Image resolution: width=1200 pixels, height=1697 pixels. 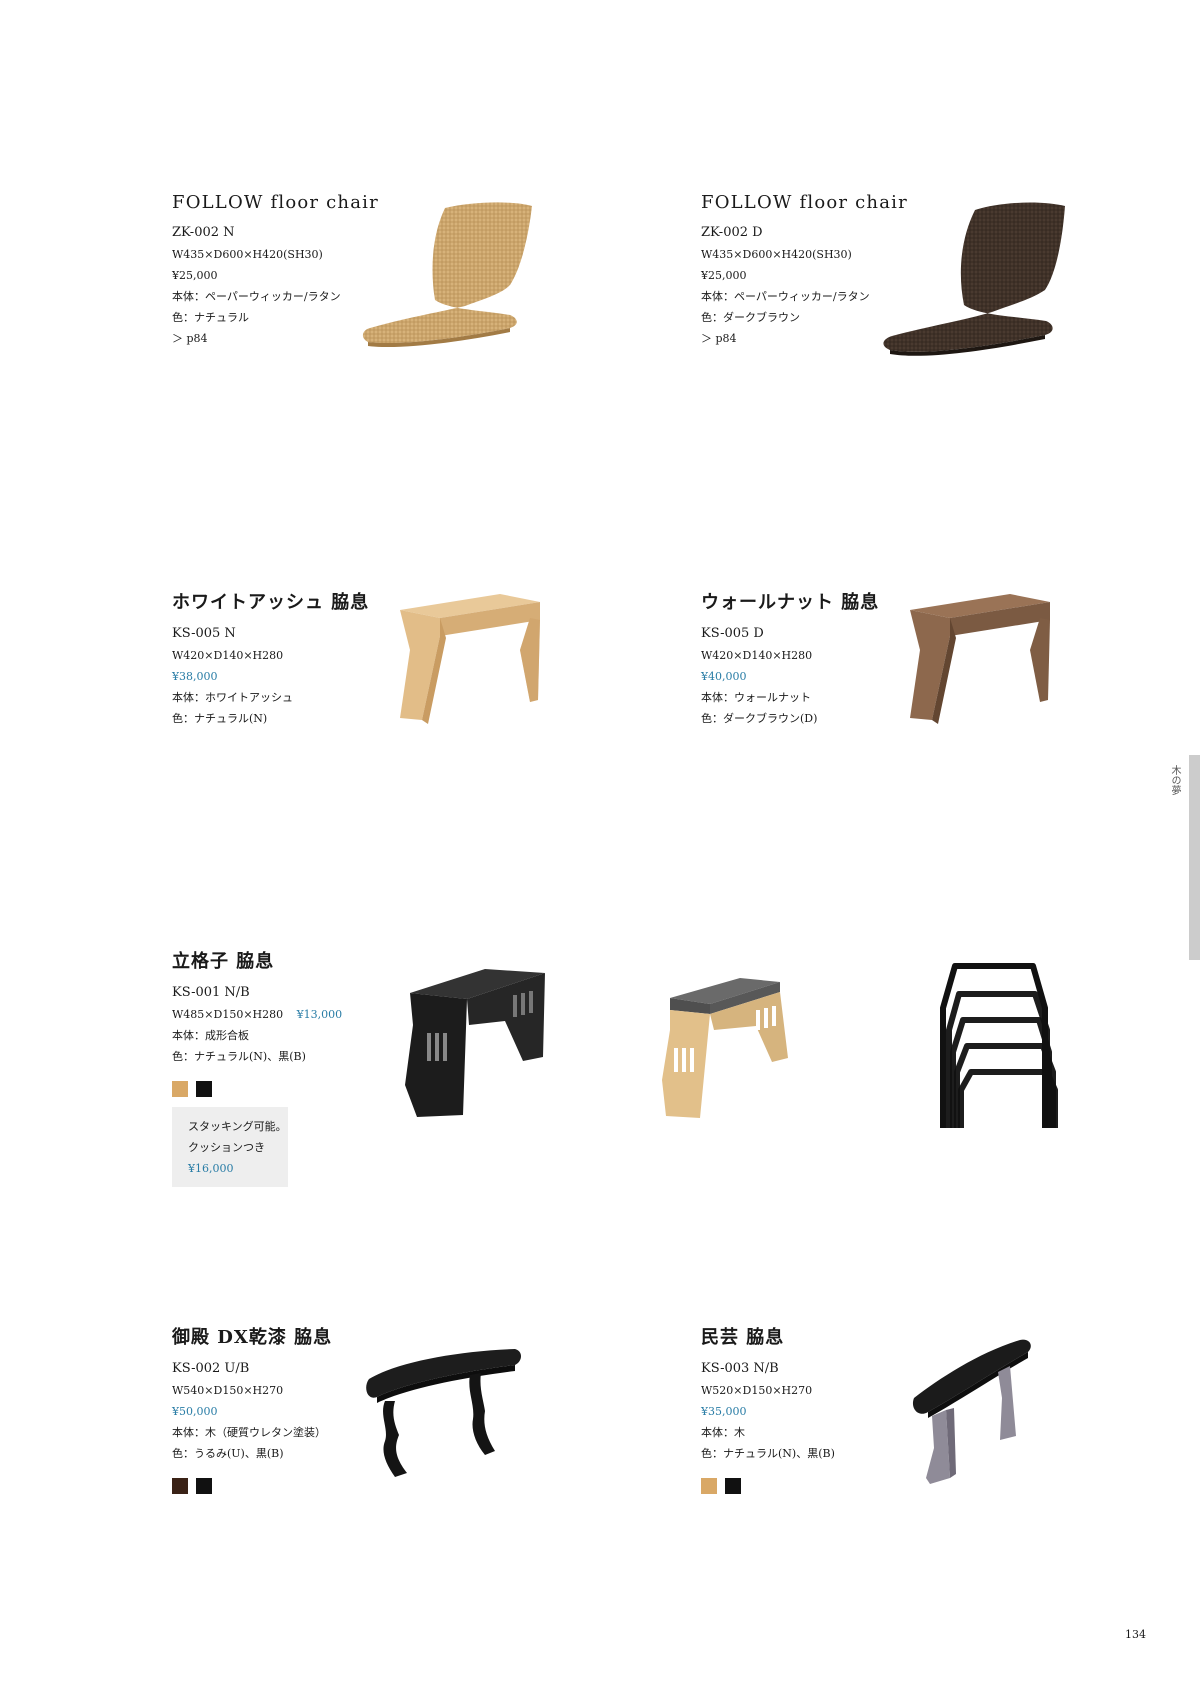 I want to click on urumi-swatch, so click(x=180, y=1486).